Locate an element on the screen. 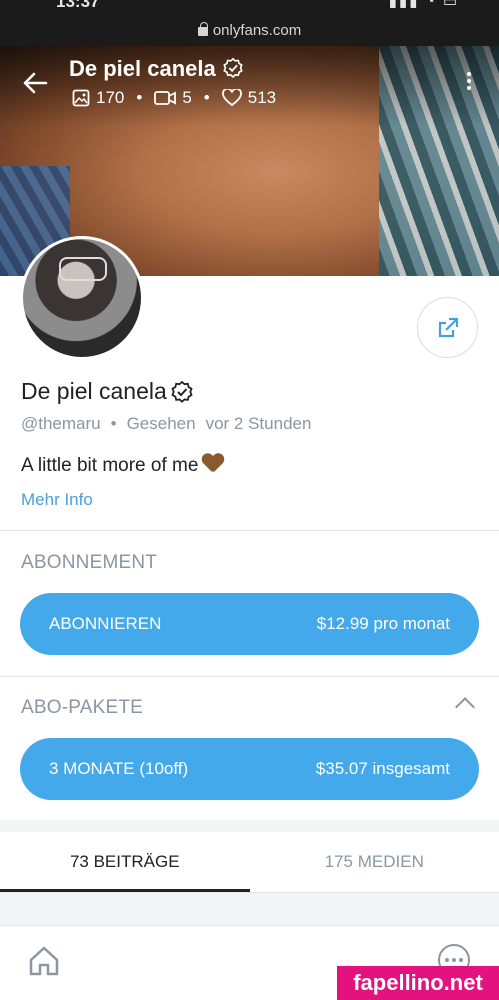  bio-text: A little bit more of me is located at coordinates (110, 465).